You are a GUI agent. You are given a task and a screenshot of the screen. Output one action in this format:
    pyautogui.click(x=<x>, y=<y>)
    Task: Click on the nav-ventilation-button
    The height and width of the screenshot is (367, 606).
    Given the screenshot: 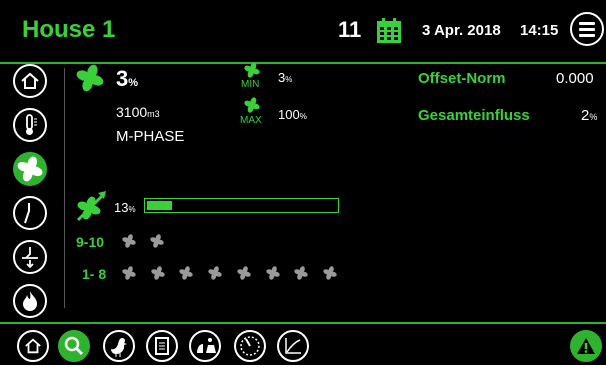 What is the action you would take?
    pyautogui.click(x=30, y=169)
    